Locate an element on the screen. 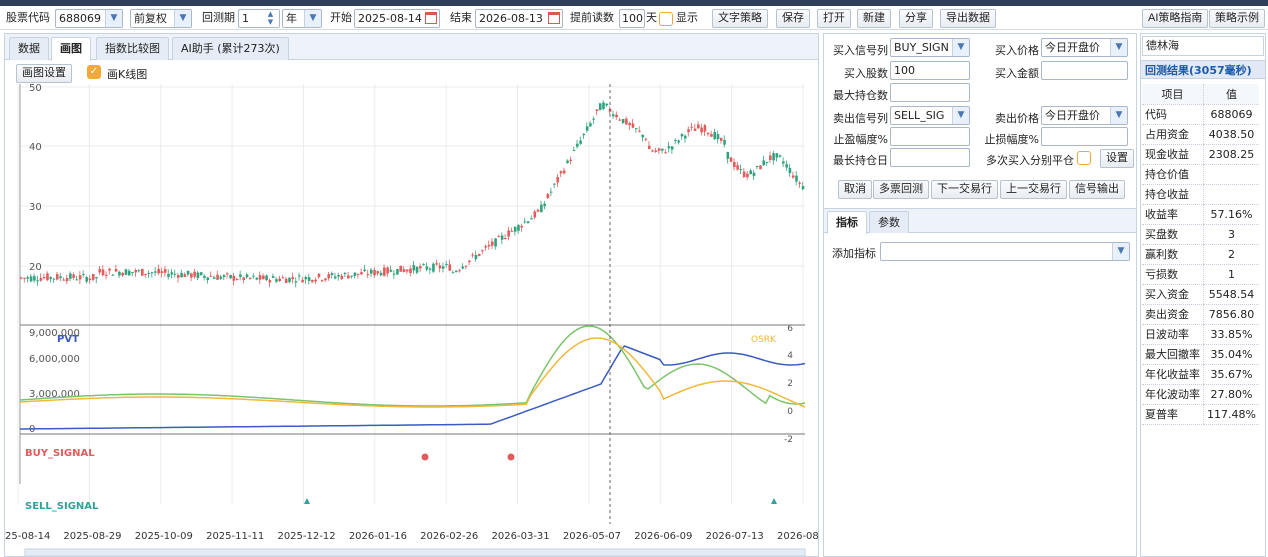  buy-price-select: 今日开盘价 ▼ is located at coordinates (1084, 47).